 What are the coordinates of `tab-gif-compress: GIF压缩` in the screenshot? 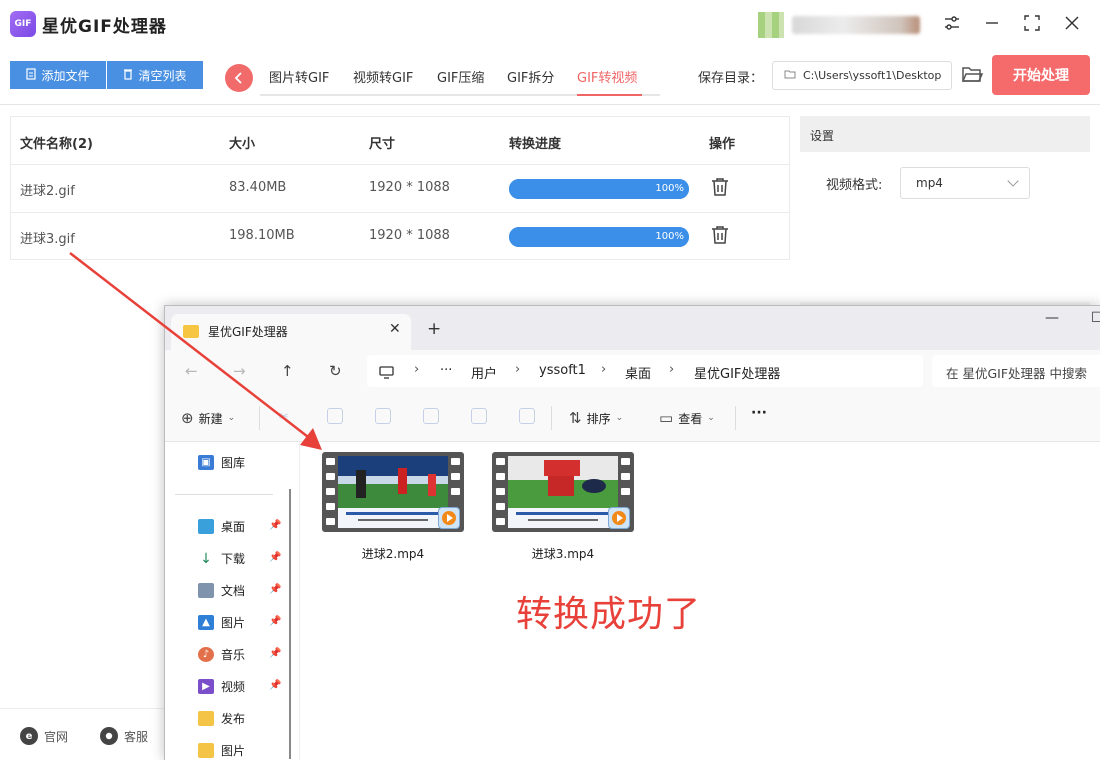 It's located at (460, 76).